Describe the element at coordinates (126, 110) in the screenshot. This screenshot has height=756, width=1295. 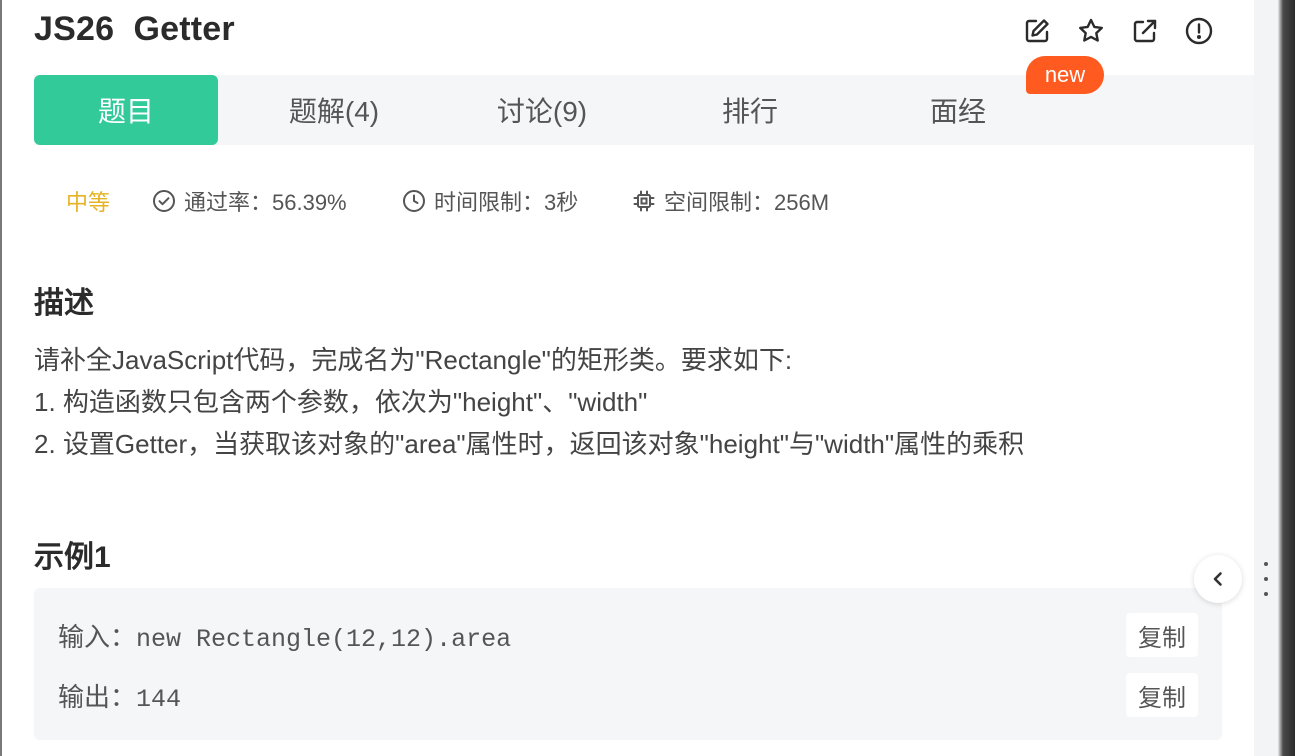
I see `tab-problem: 题目` at that location.